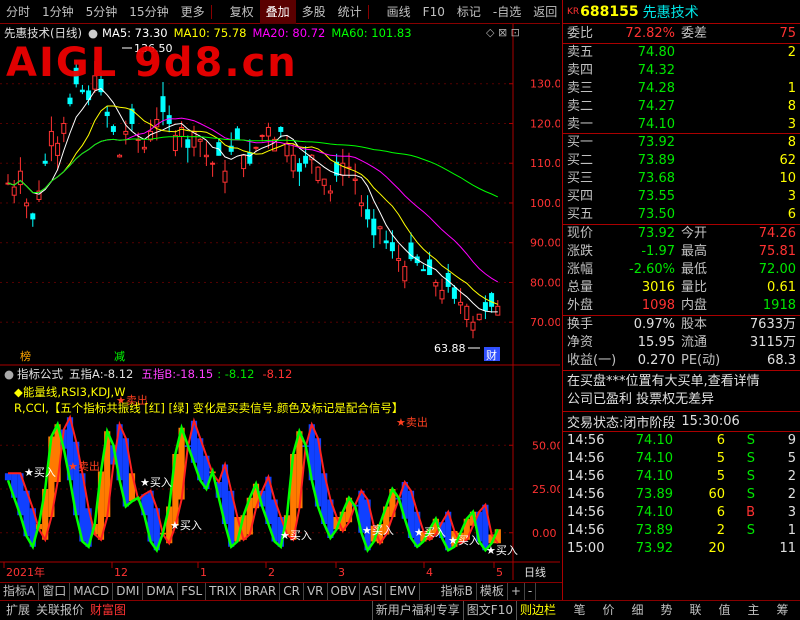 This screenshot has width=800, height=620. I want to click on stat-value: -1.97, so click(658, 251).